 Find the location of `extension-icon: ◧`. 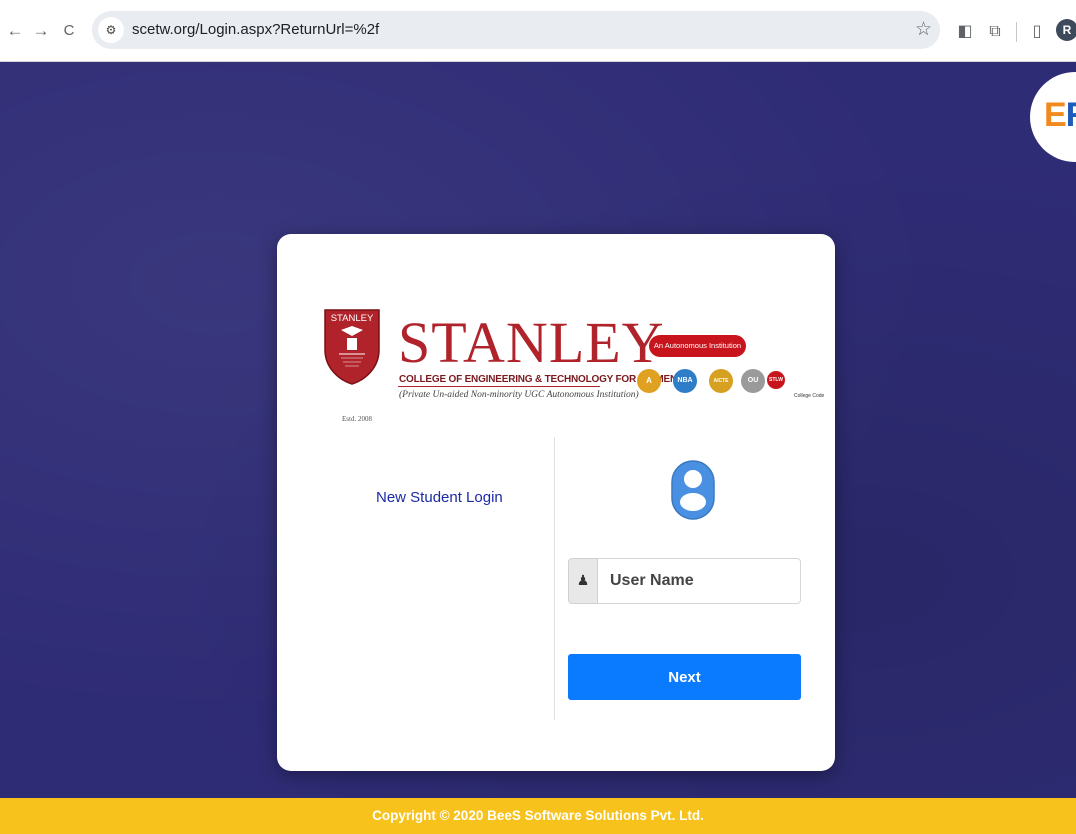

extension-icon: ◧ is located at coordinates (965, 31).